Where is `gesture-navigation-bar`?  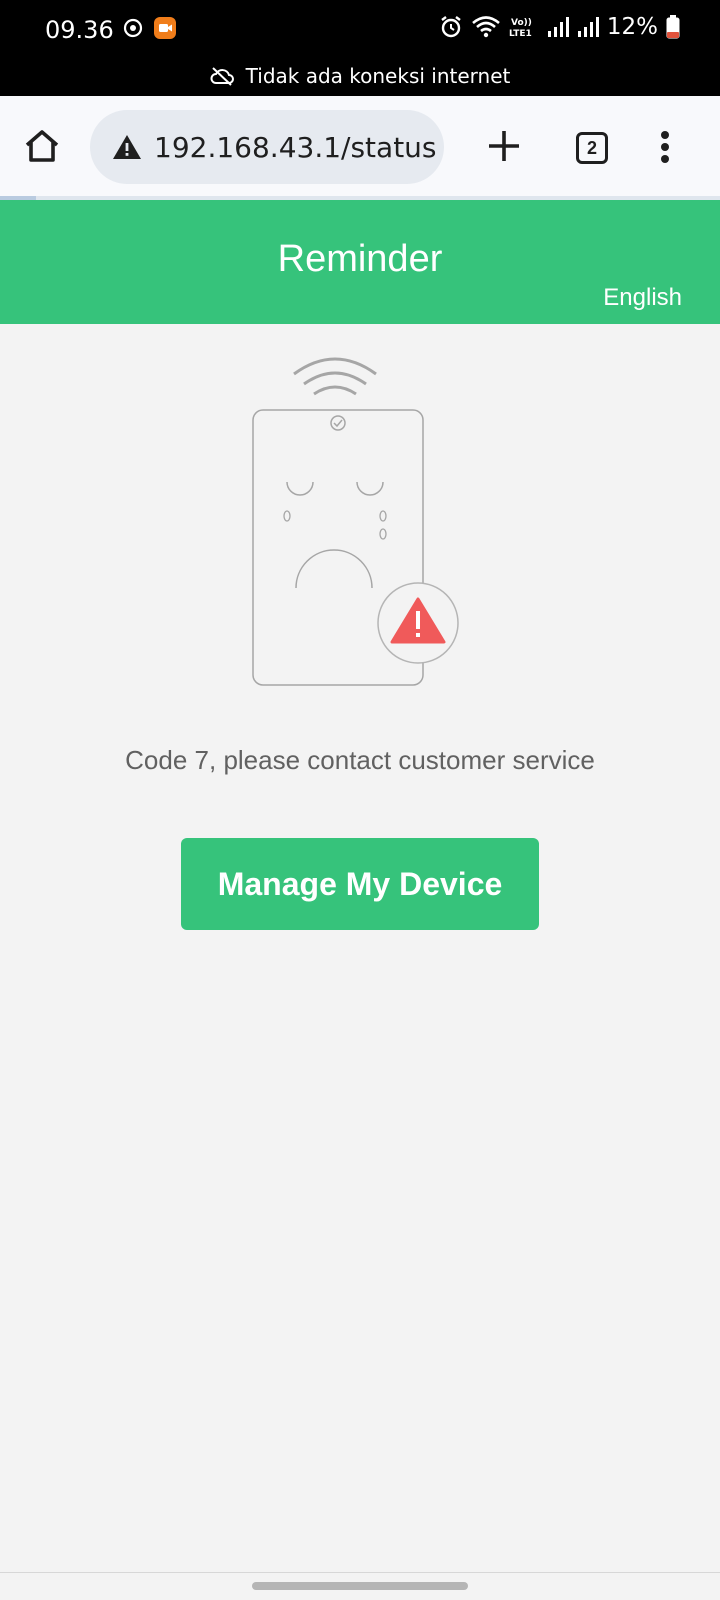 gesture-navigation-bar is located at coordinates (360, 1586).